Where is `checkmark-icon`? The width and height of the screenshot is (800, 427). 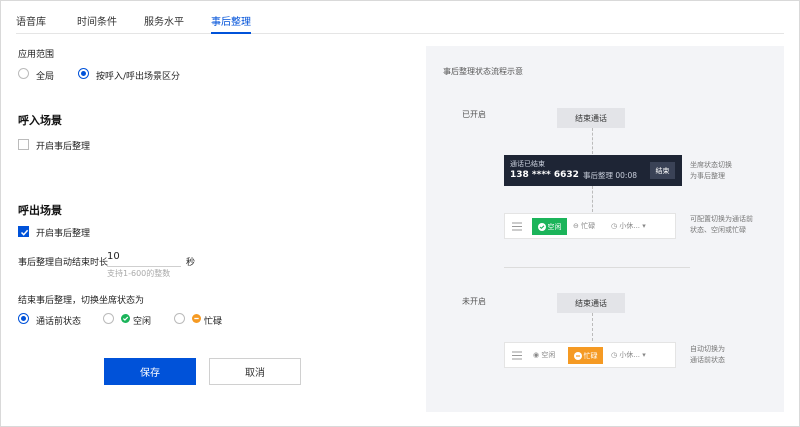
checkmark-icon is located at coordinates (24, 232).